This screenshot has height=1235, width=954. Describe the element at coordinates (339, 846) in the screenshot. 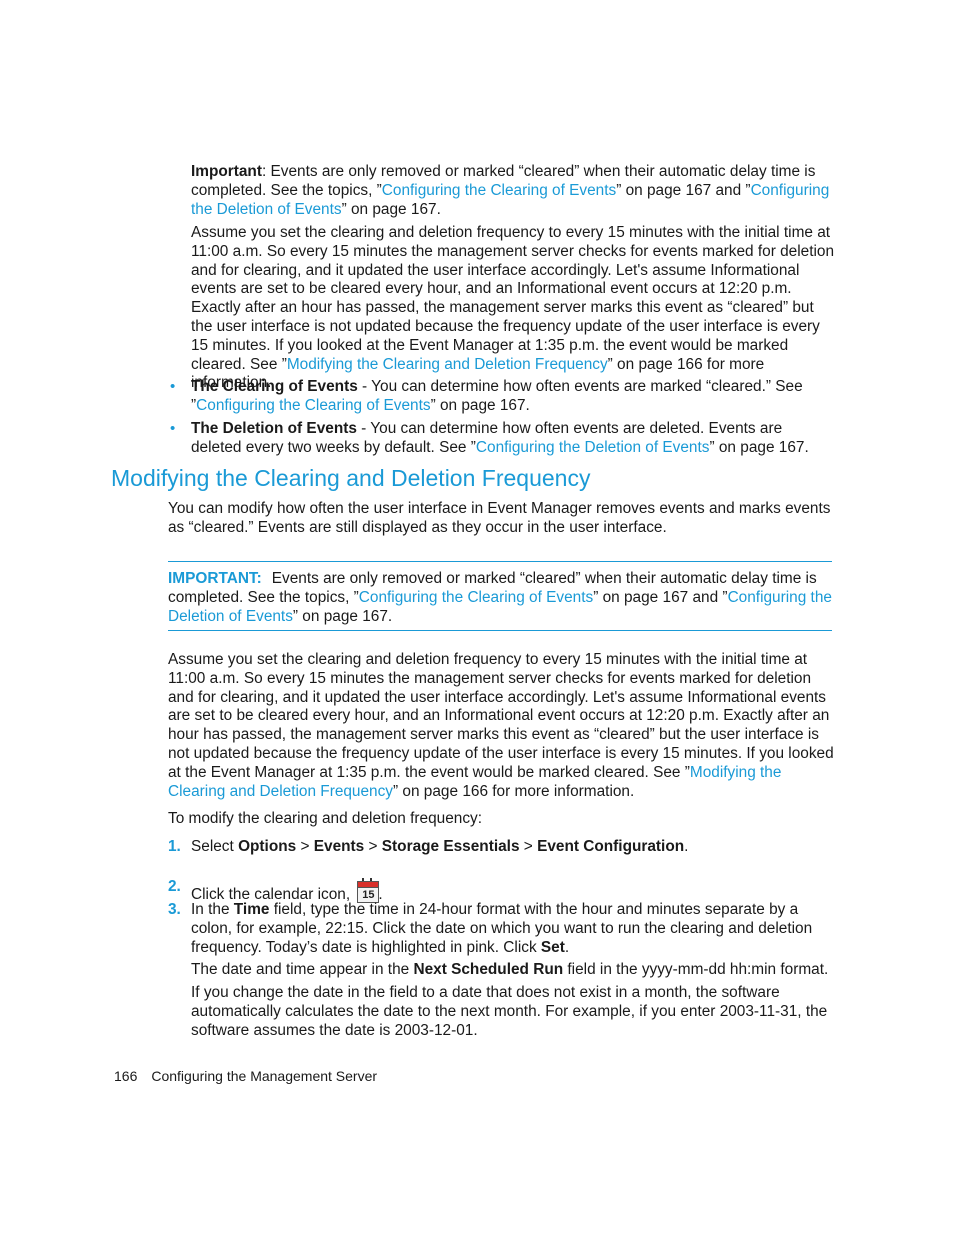

I see `menu-events: Events` at that location.